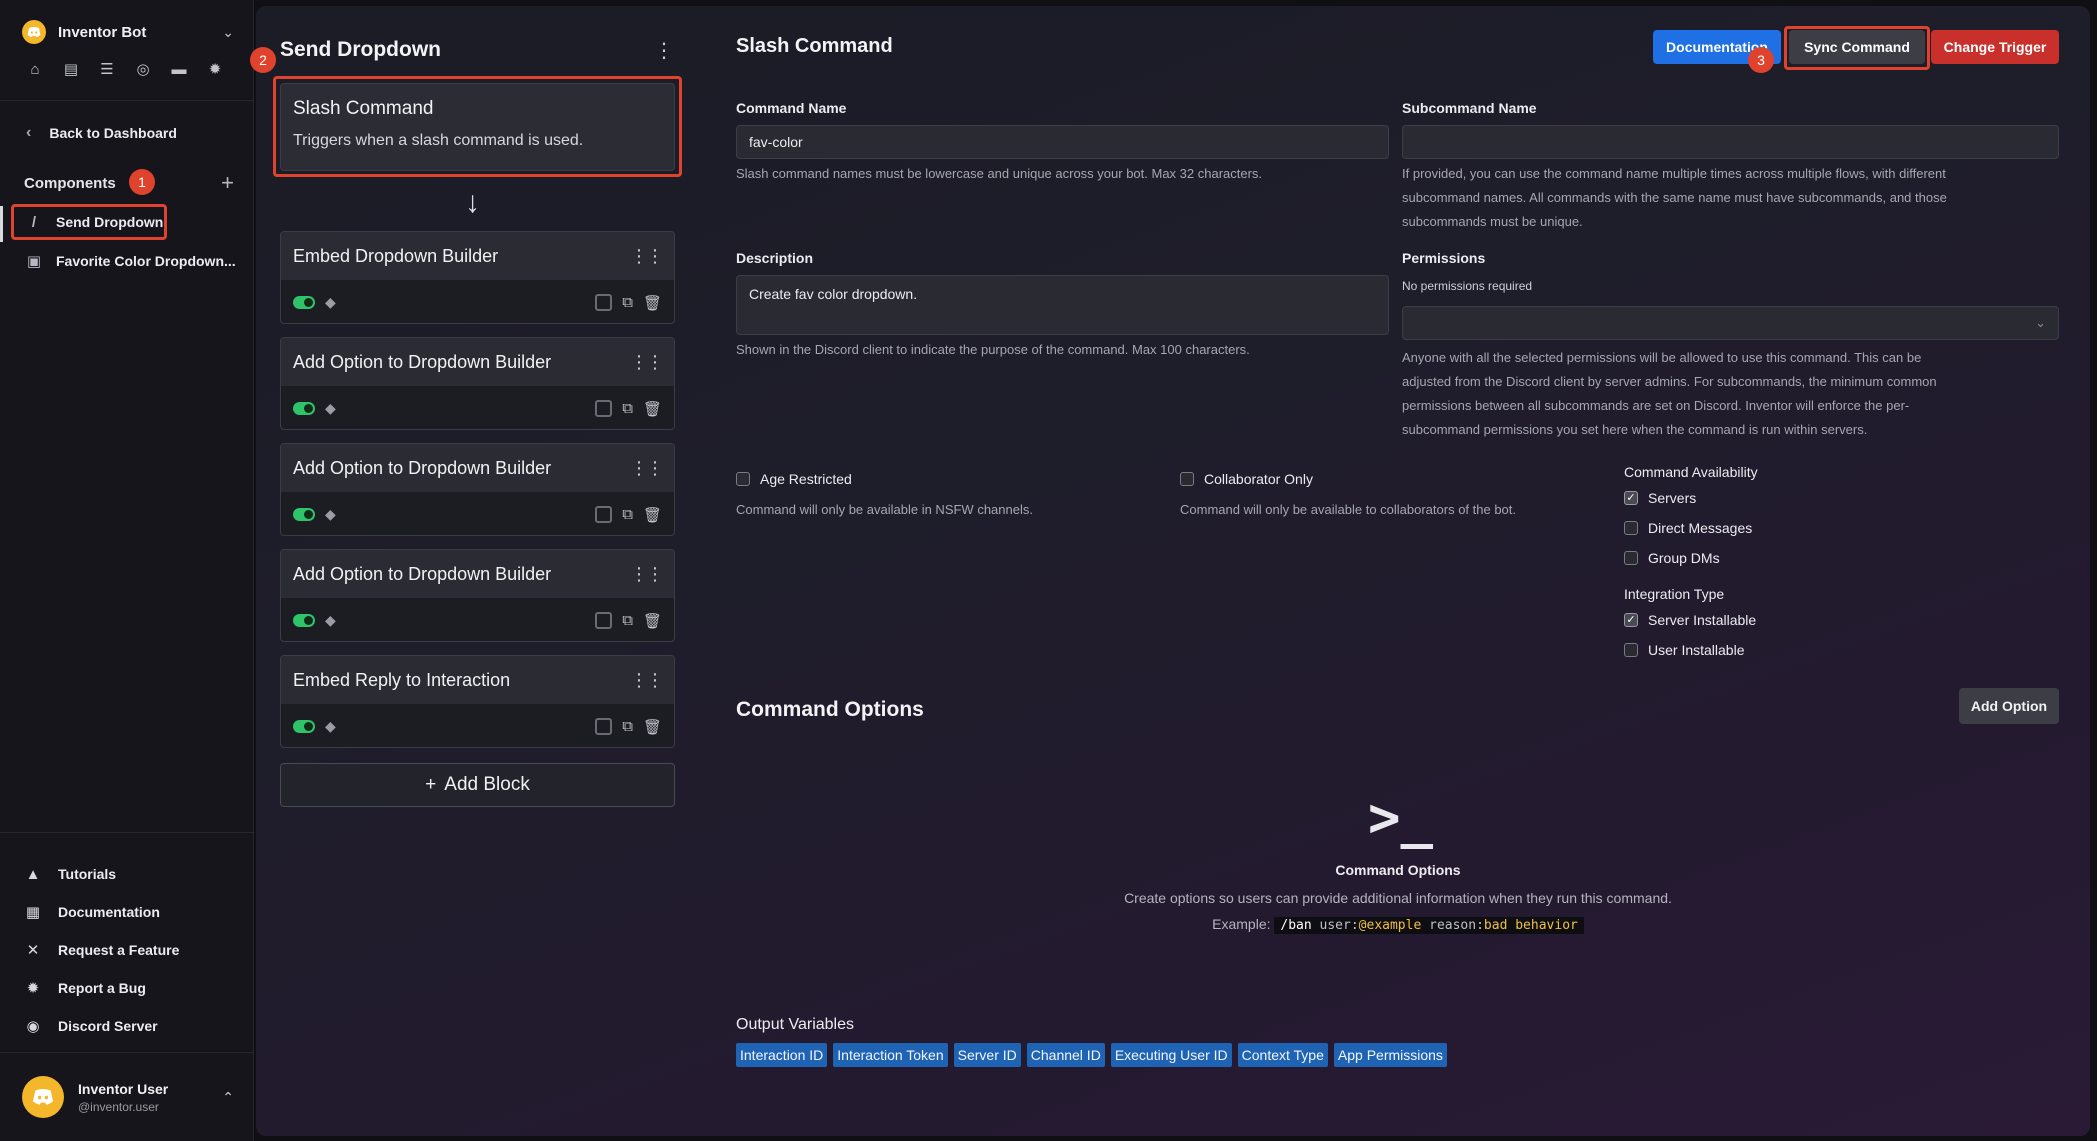 The image size is (2097, 1141). I want to click on report-bug-link: ✹ Report a Bug, so click(101, 988).